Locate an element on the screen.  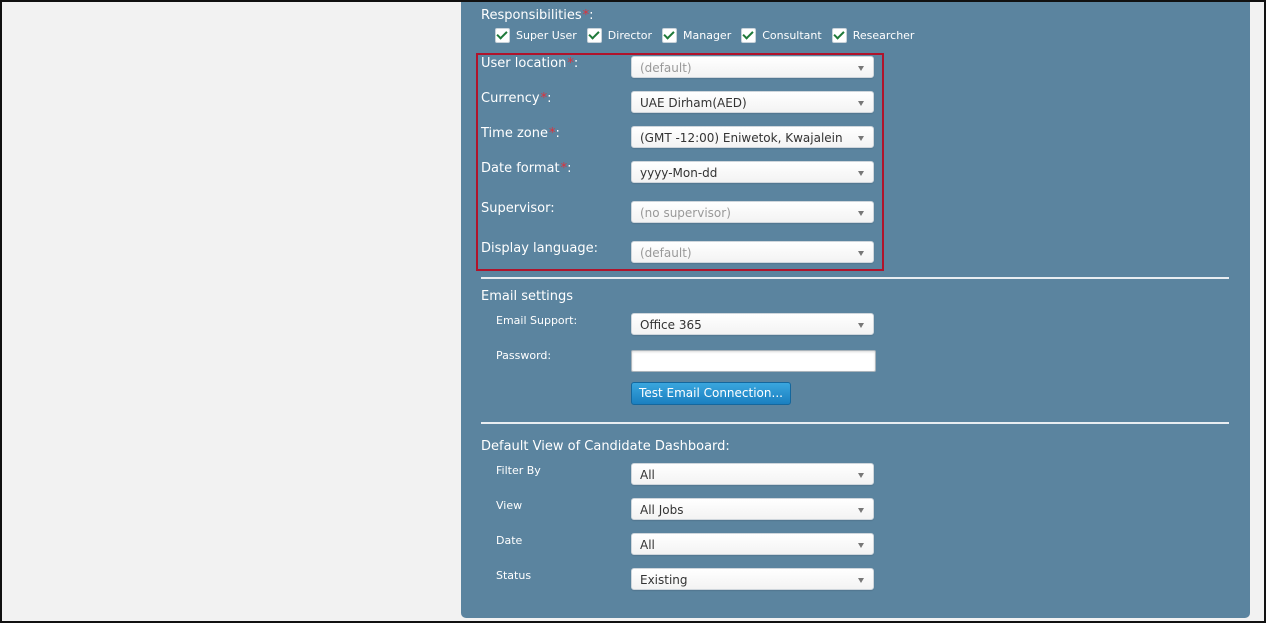
checkbox-label: Consultant is located at coordinates (792, 35).